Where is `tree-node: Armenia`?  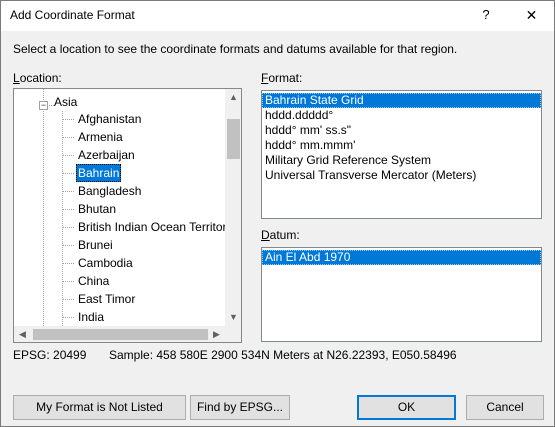 tree-node: Armenia is located at coordinates (119, 137).